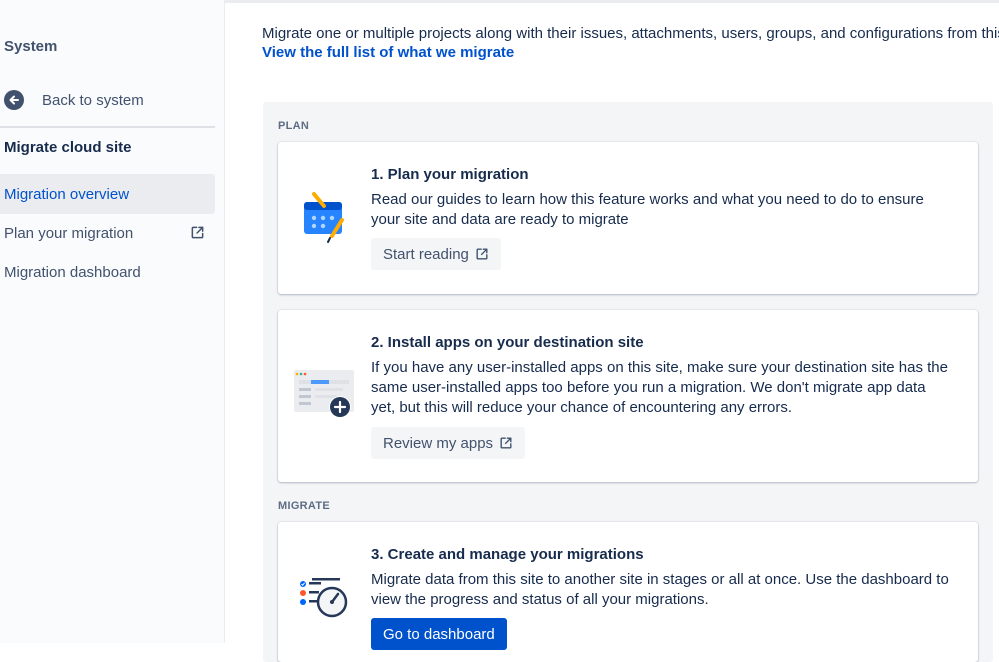 Image resolution: width=999 pixels, height=662 pixels. Describe the element at coordinates (67, 194) in the screenshot. I see `sidebar-item-label: Migration overview` at that location.